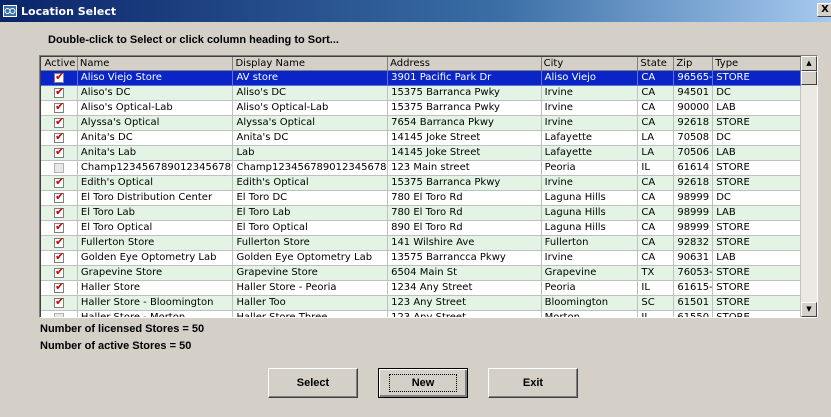 This screenshot has width=831, height=417. Describe the element at coordinates (809, 186) in the screenshot. I see `vertical-scrollbar: ▲ ▼` at that location.